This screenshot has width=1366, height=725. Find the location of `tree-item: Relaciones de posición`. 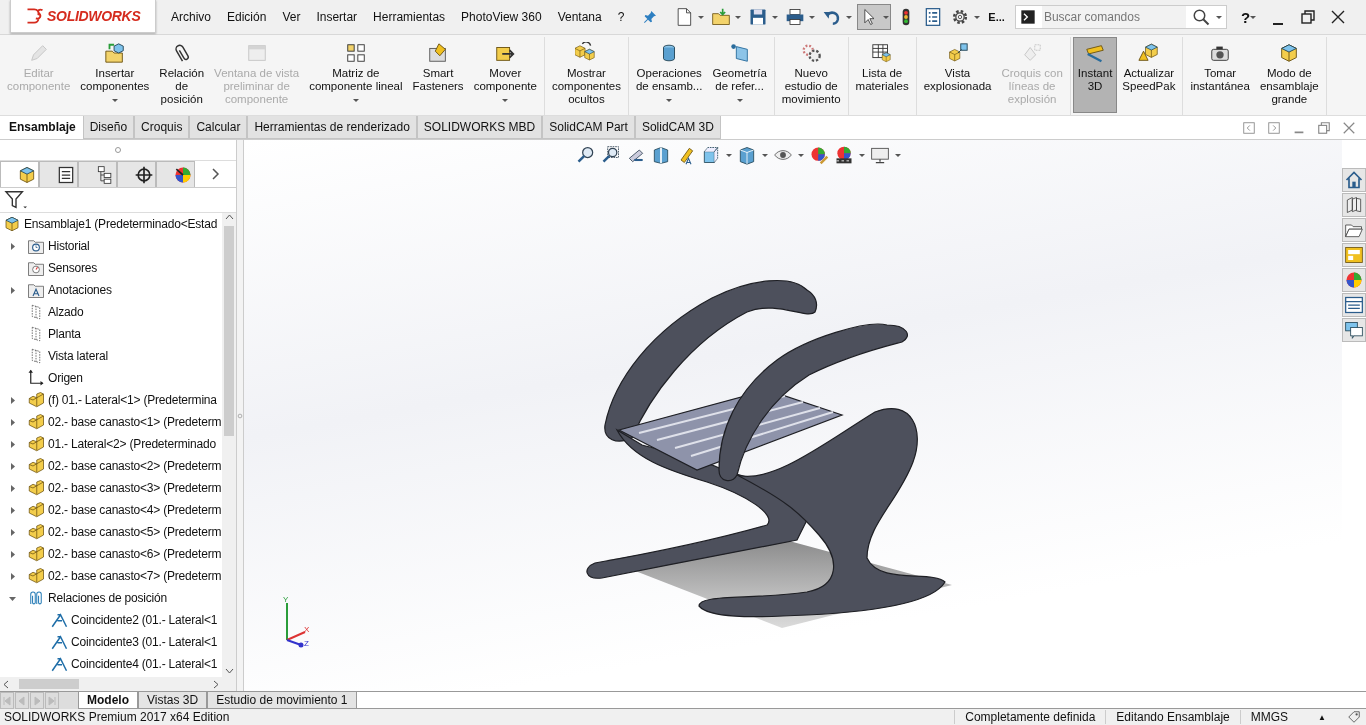

tree-item: Relaciones de posición is located at coordinates (107, 598).